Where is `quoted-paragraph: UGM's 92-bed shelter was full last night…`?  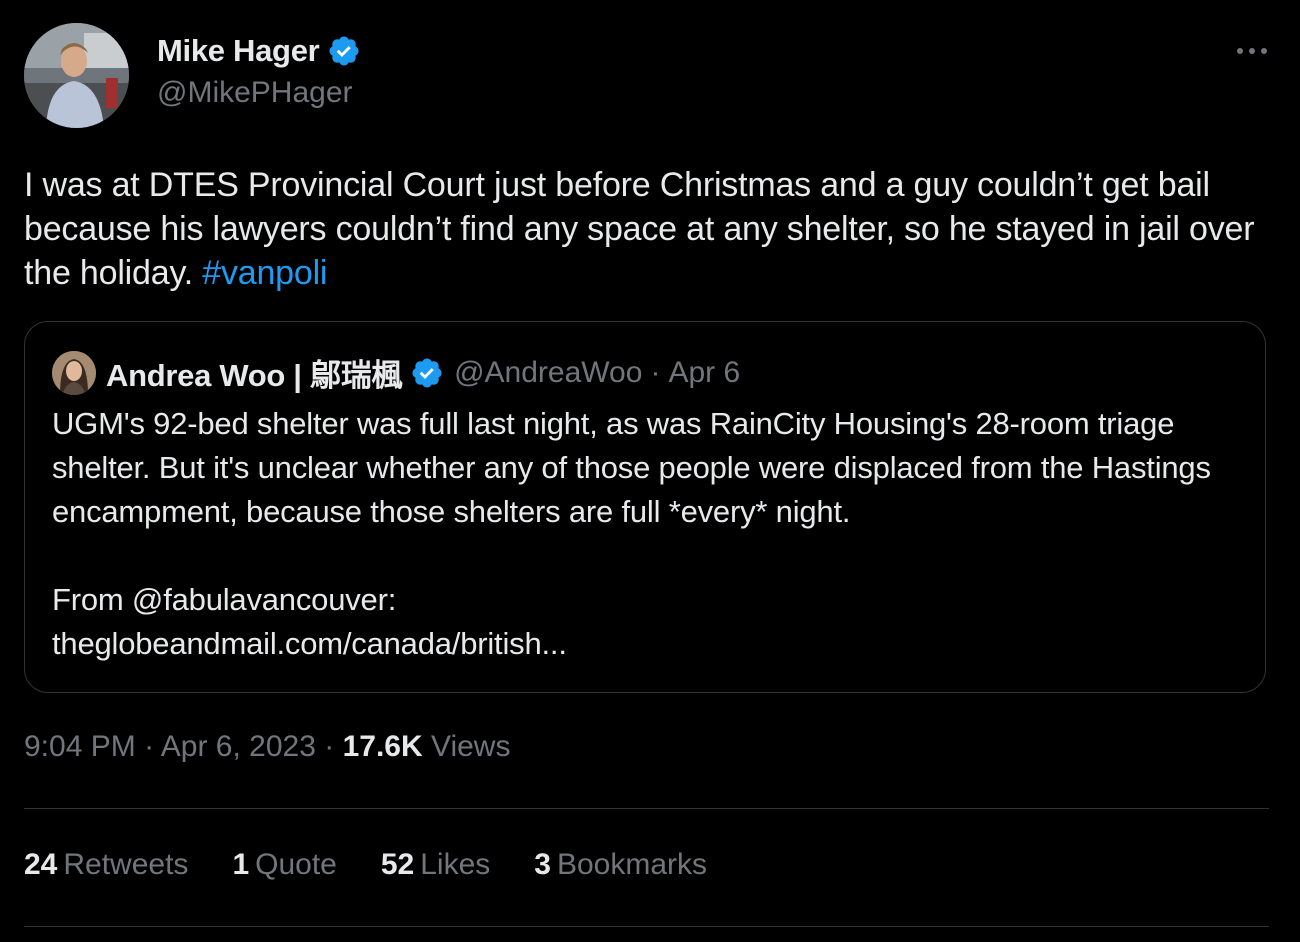 quoted-paragraph: UGM's 92-bed shelter was full last night… is located at coordinates (631, 467).